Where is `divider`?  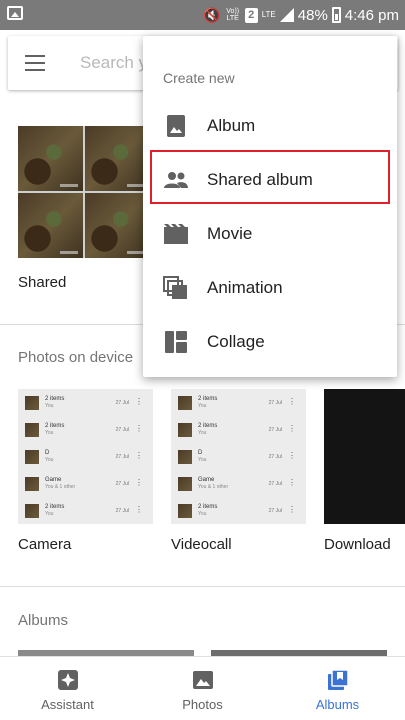
divider is located at coordinates (202, 586).